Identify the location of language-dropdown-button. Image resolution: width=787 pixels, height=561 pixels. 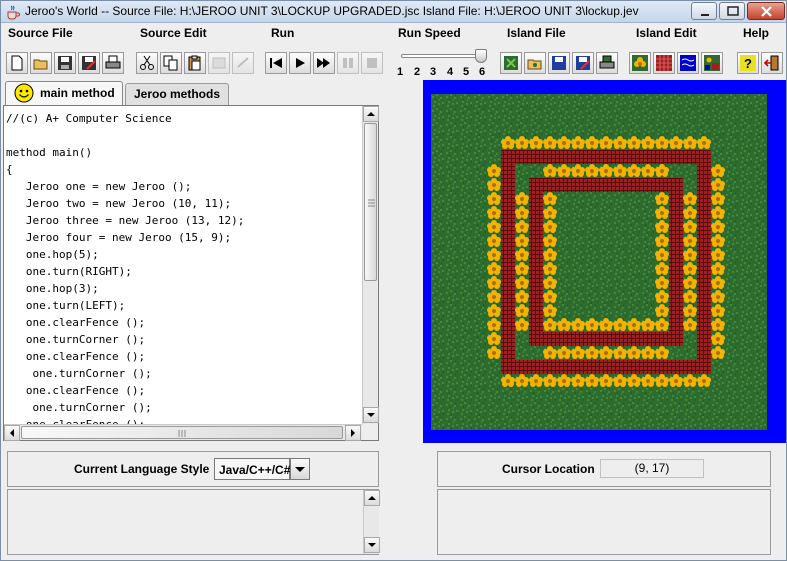
(300, 469).